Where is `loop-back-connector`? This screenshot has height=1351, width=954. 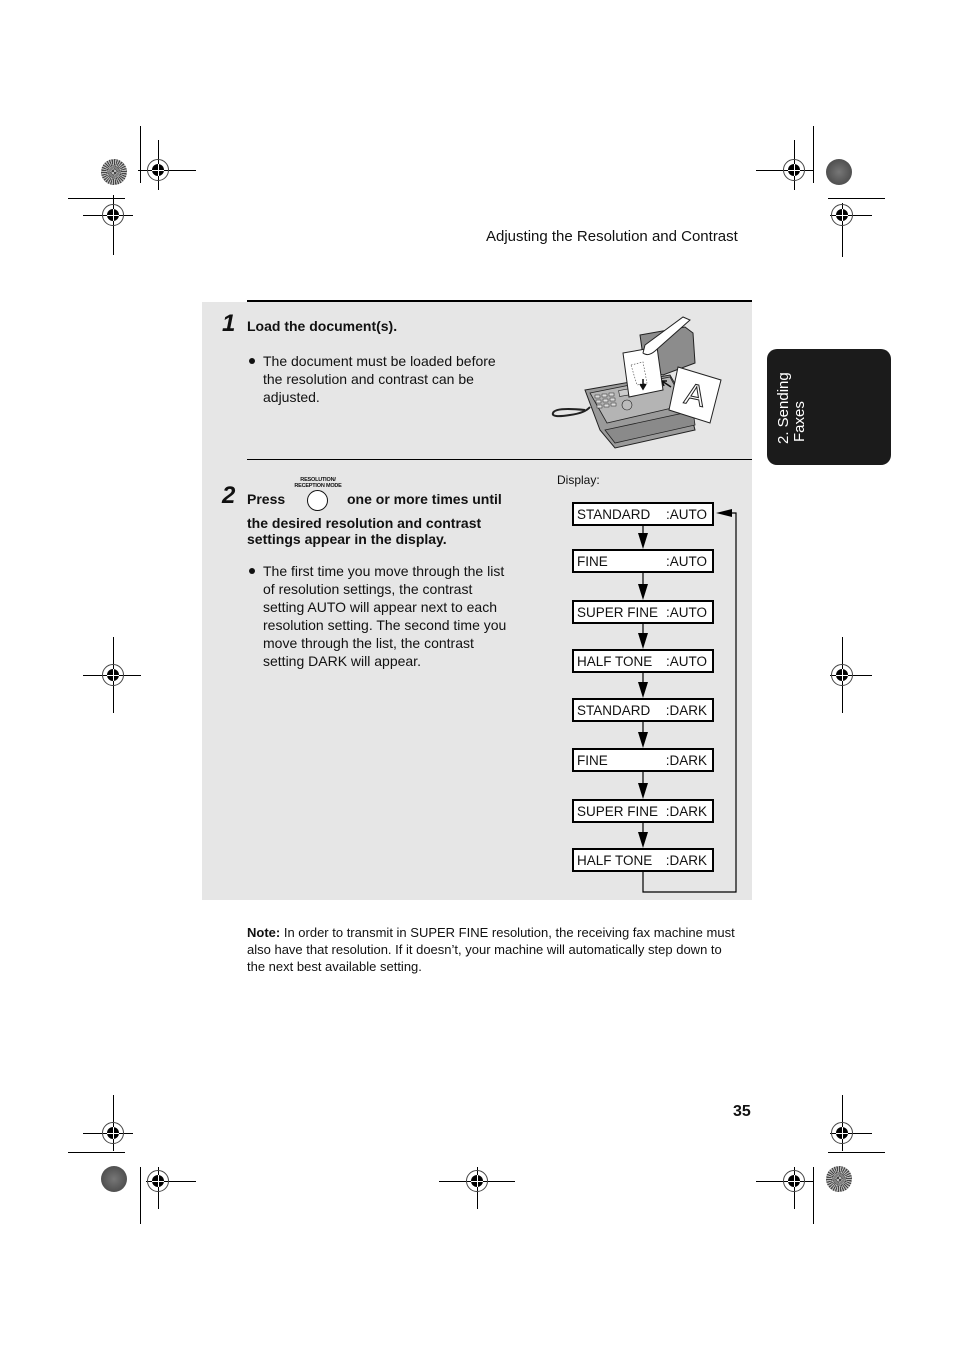
loop-back-connector is located at coordinates (689, 702).